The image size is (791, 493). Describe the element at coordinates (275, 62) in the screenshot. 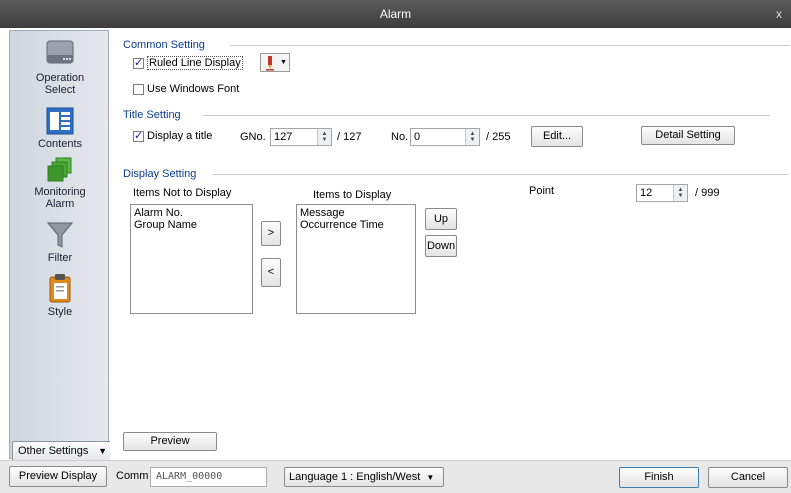

I see `line-color-picker: ▼` at that location.